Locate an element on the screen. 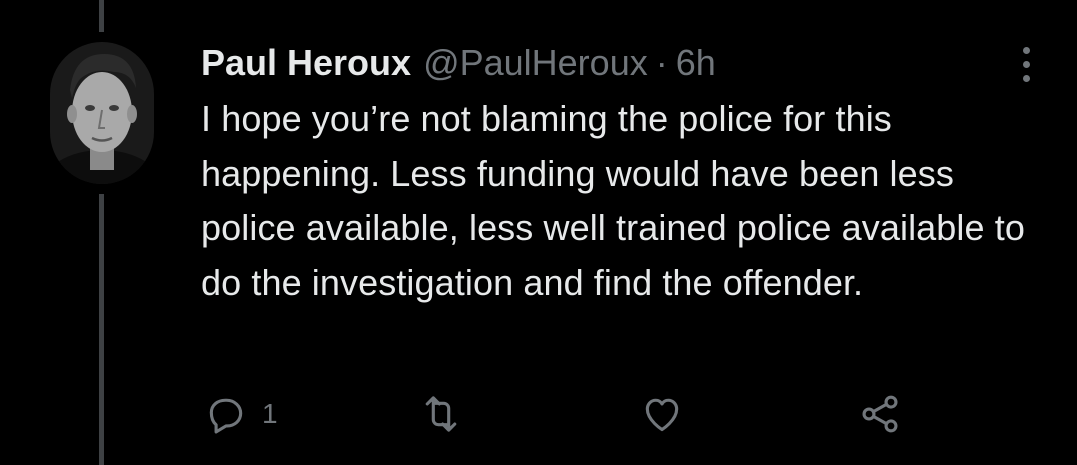 This screenshot has width=1077, height=465. retweet-icon is located at coordinates (441, 414).